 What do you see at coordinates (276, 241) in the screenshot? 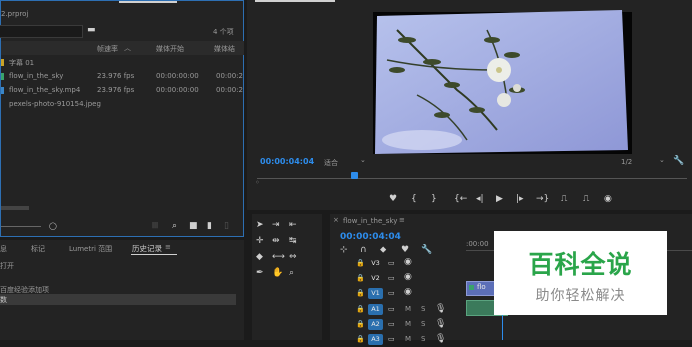
I see `rate-stretch-icon: ⇹` at bounding box center [276, 241].